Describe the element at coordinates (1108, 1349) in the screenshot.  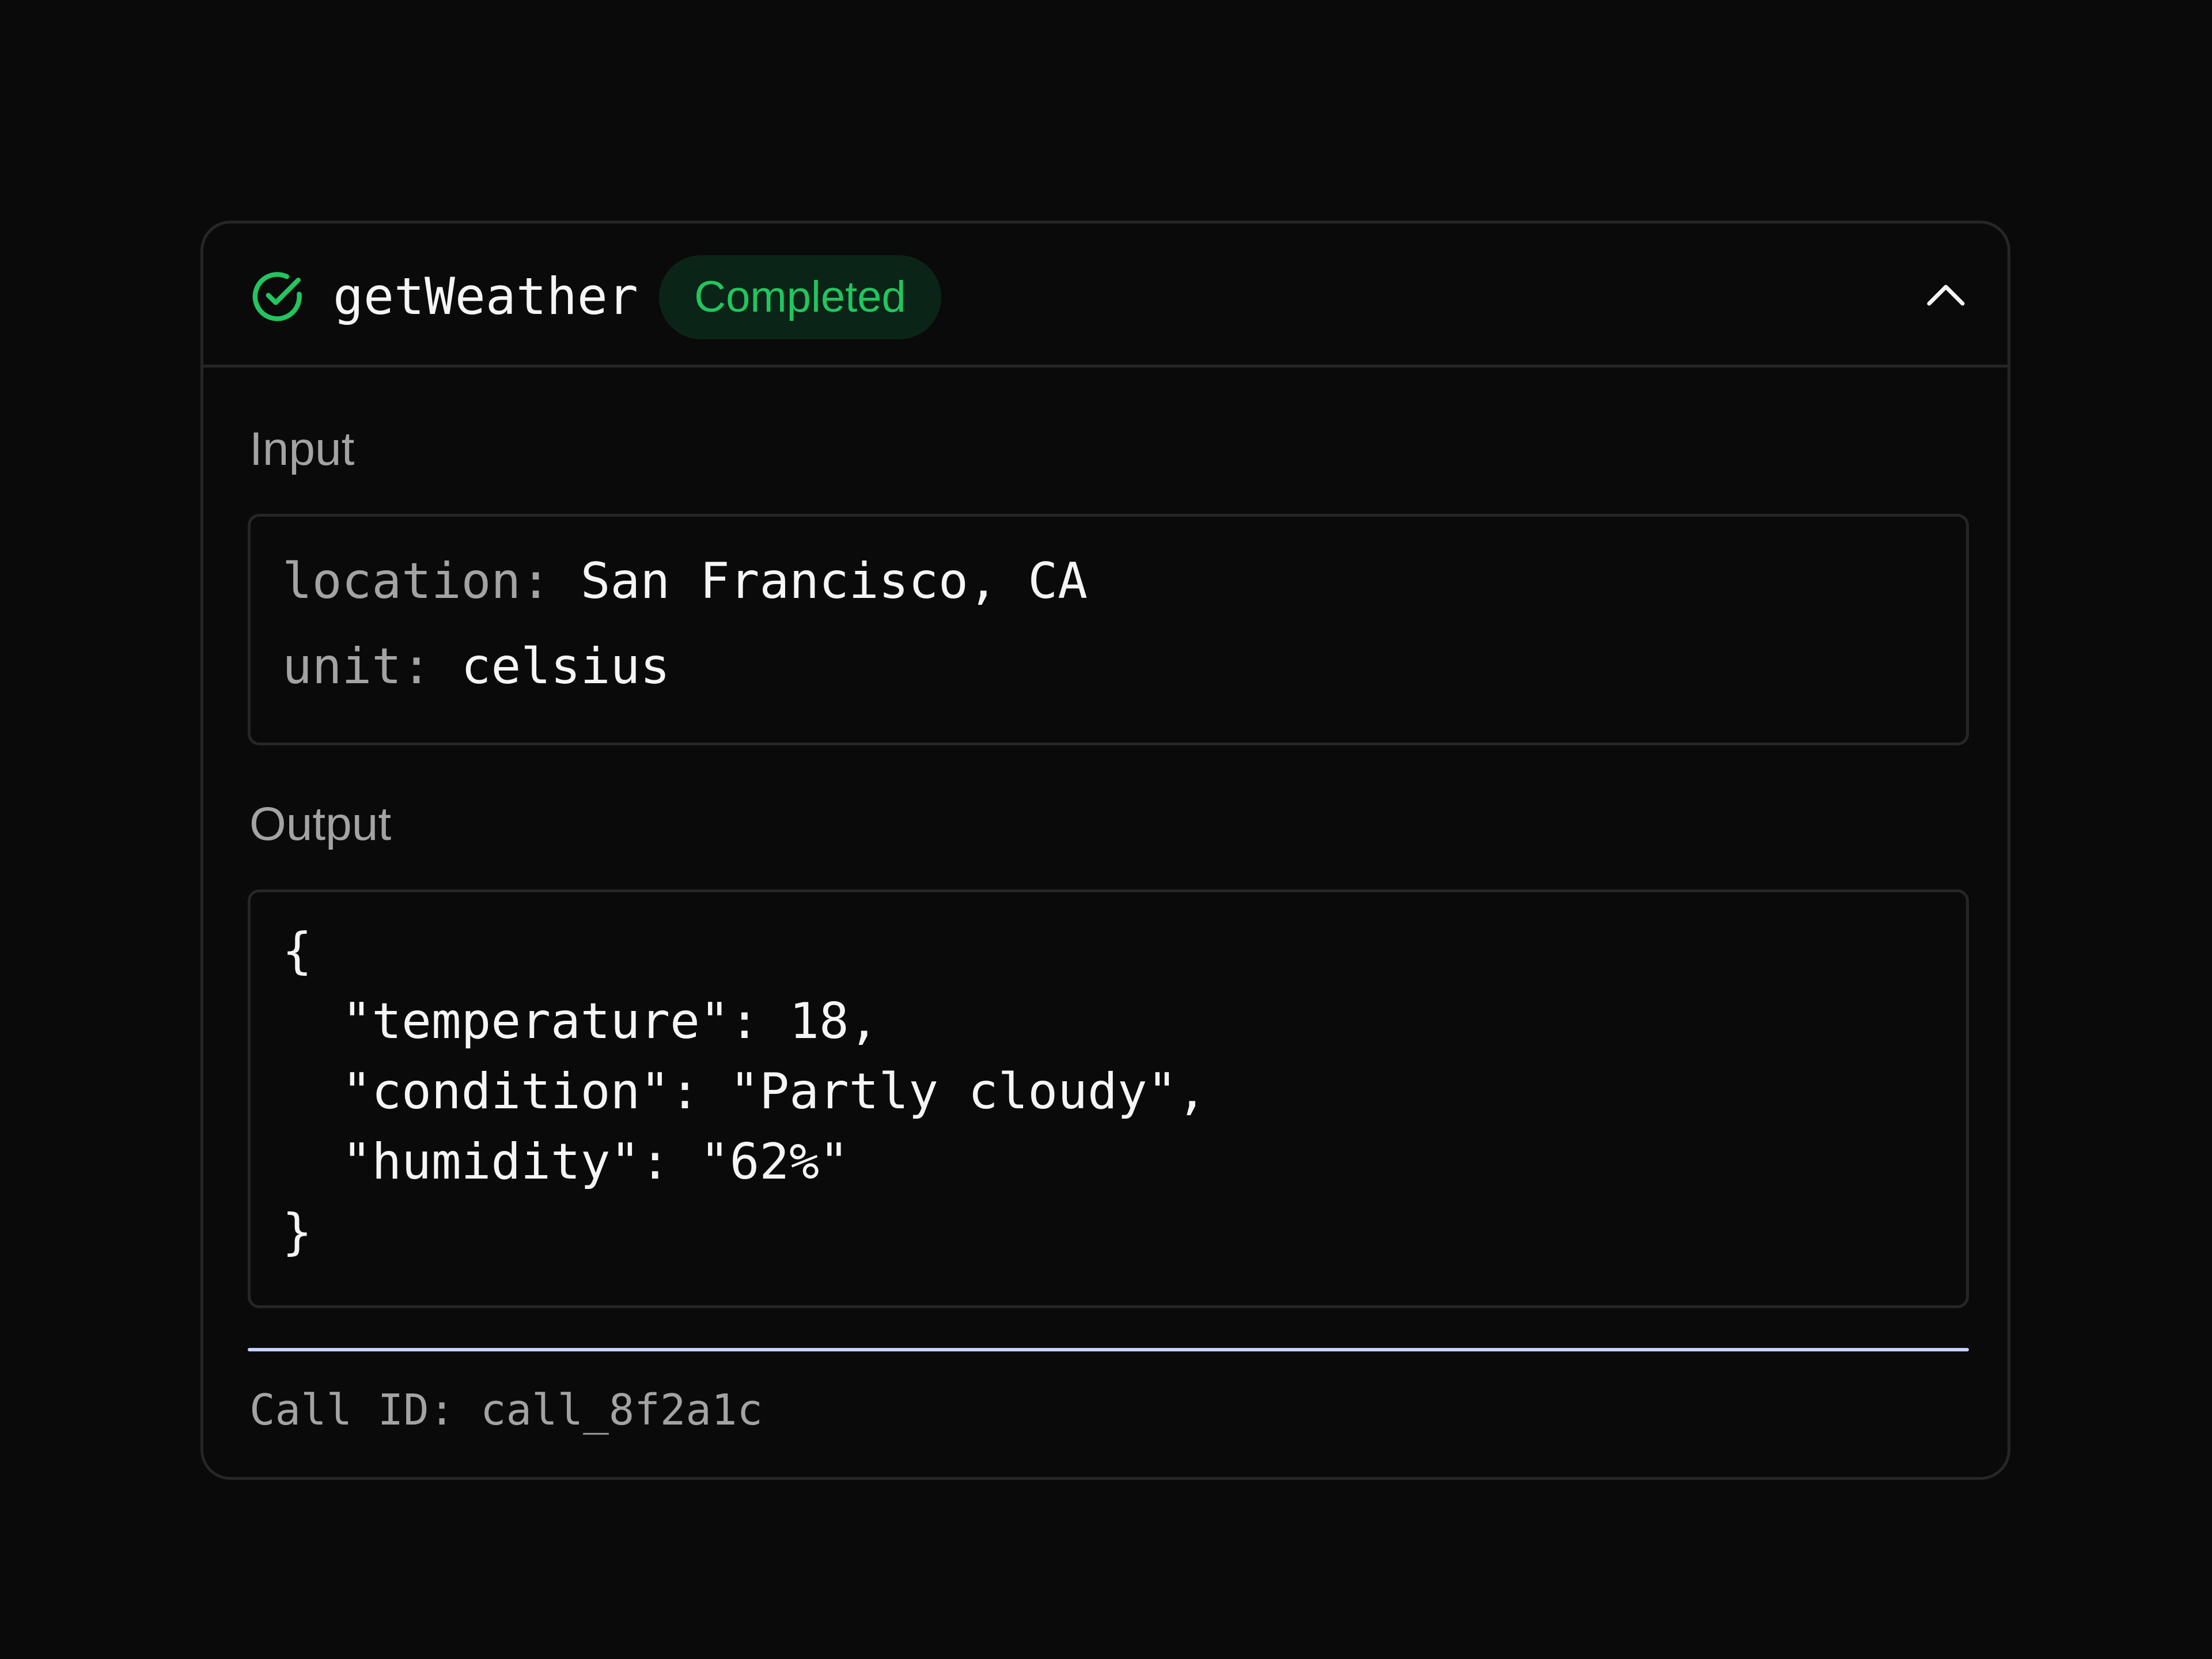
I see `footer-divider` at that location.